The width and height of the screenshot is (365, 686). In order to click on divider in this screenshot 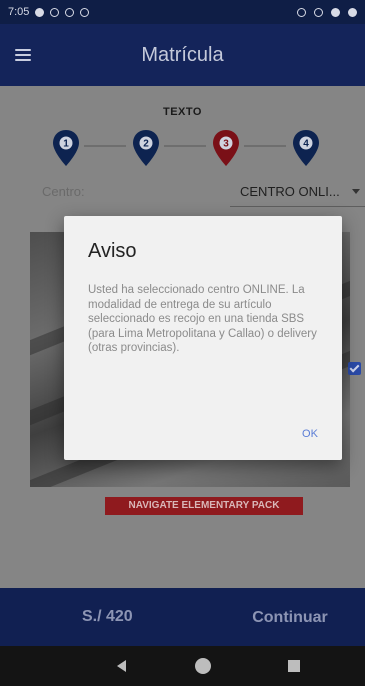, I will do `click(297, 206)`.